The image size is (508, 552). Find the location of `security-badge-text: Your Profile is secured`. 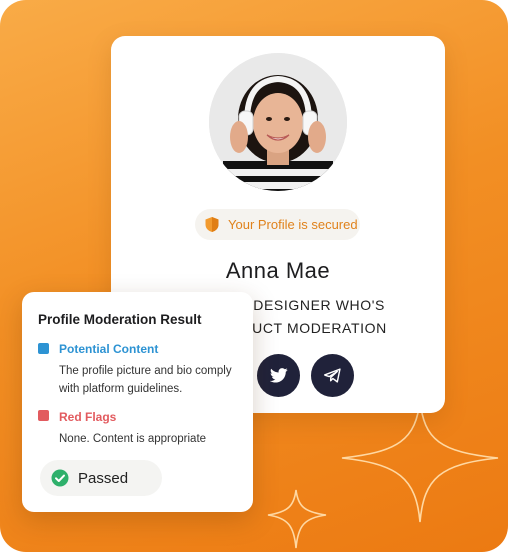

security-badge-text: Your Profile is secured is located at coordinates (293, 224).